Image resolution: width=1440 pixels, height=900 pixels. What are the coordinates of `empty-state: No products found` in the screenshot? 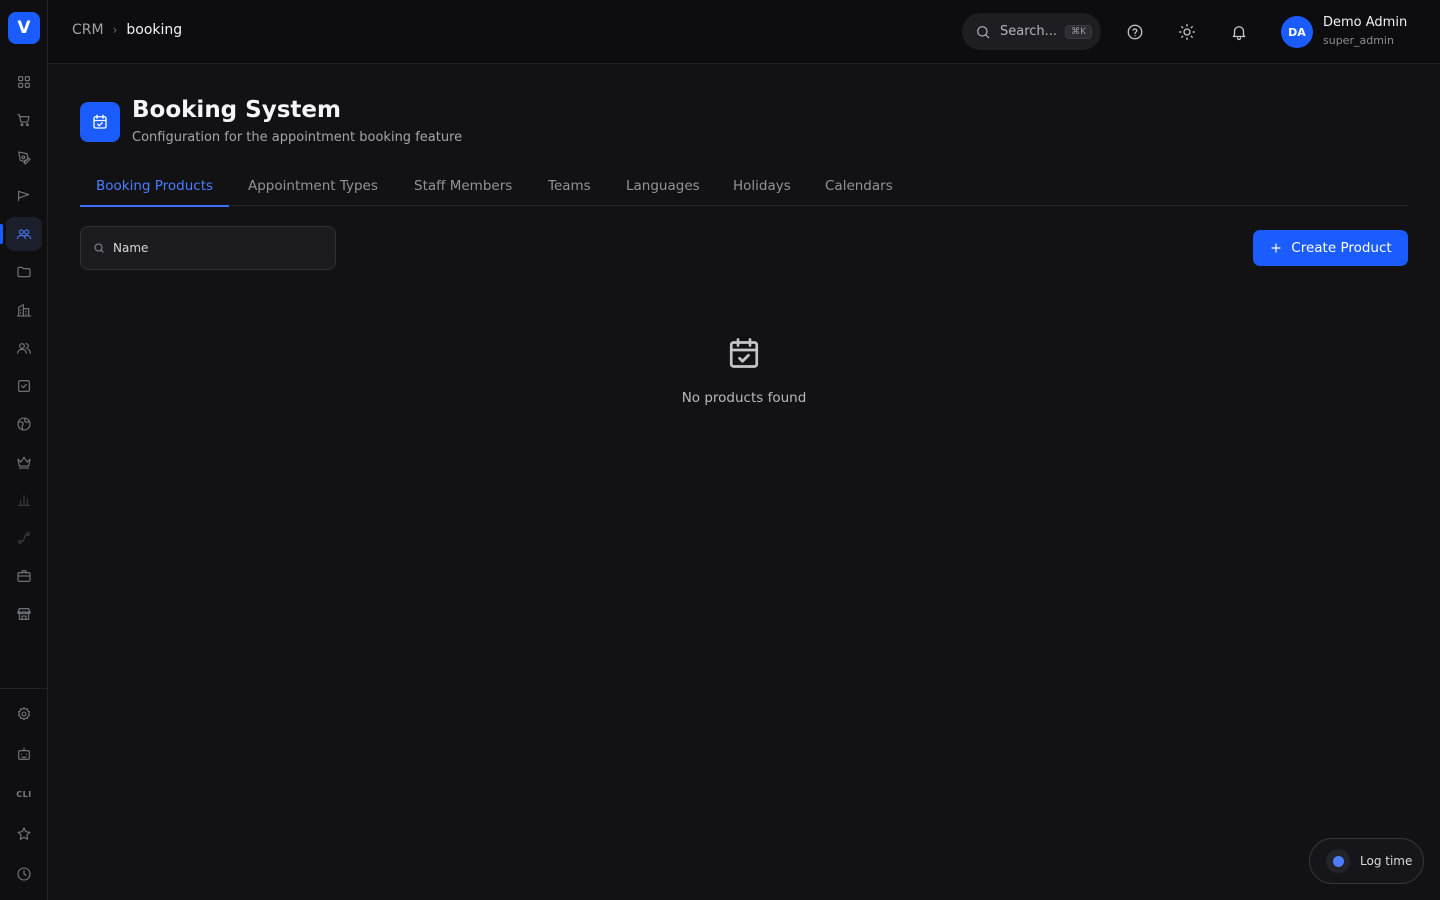 It's located at (744, 370).